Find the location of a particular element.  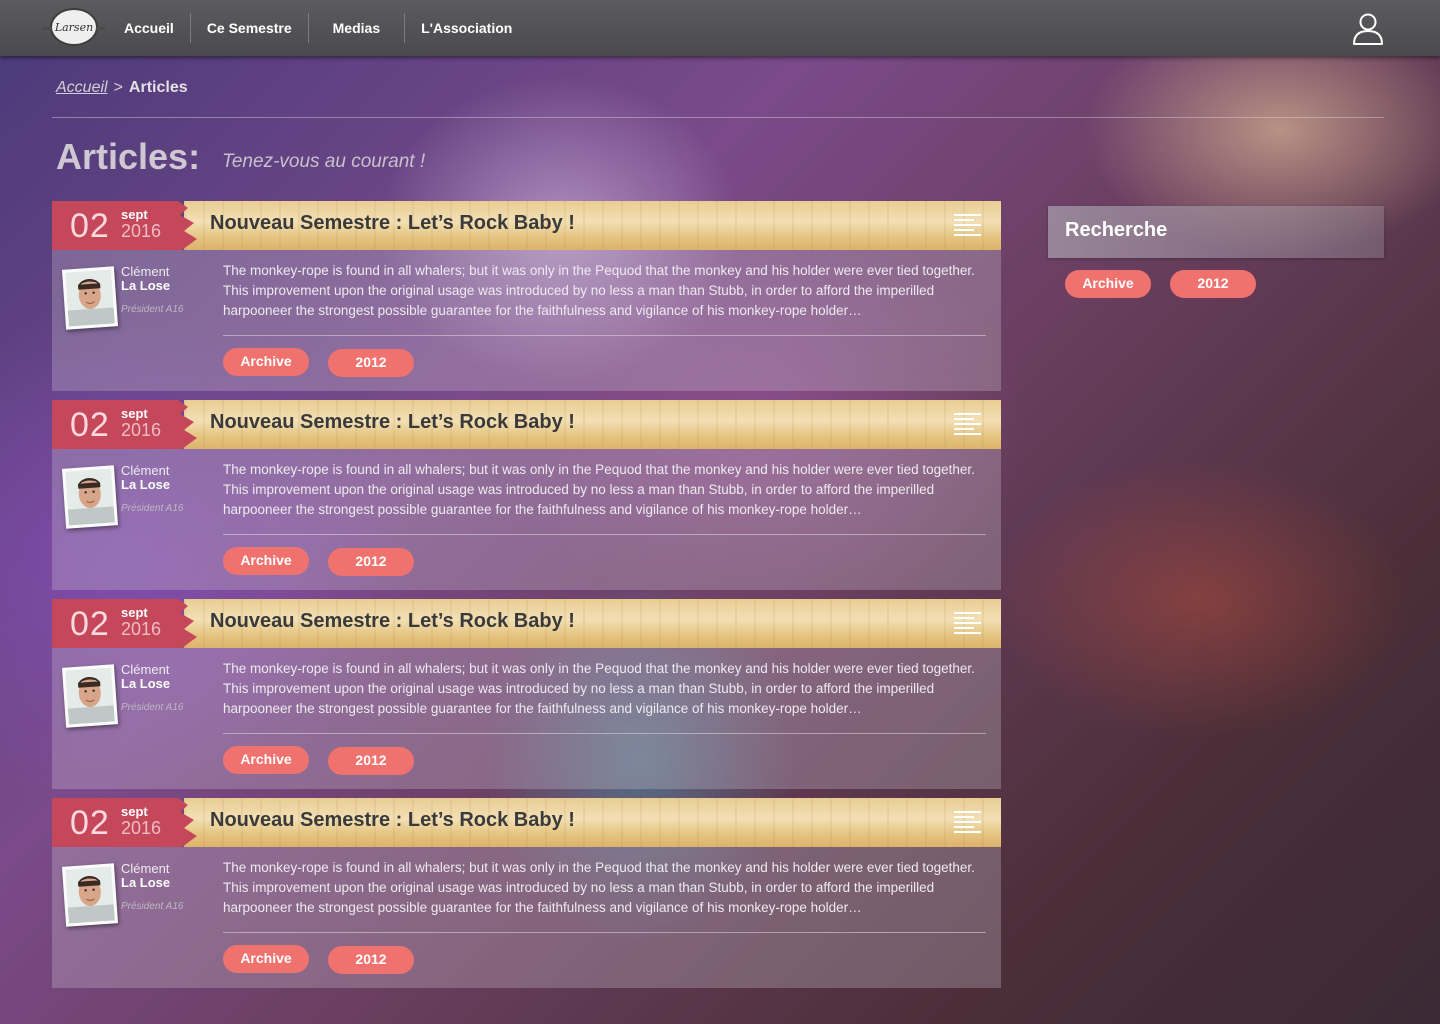

nav-item-medias: Medias is located at coordinates (355, 28).